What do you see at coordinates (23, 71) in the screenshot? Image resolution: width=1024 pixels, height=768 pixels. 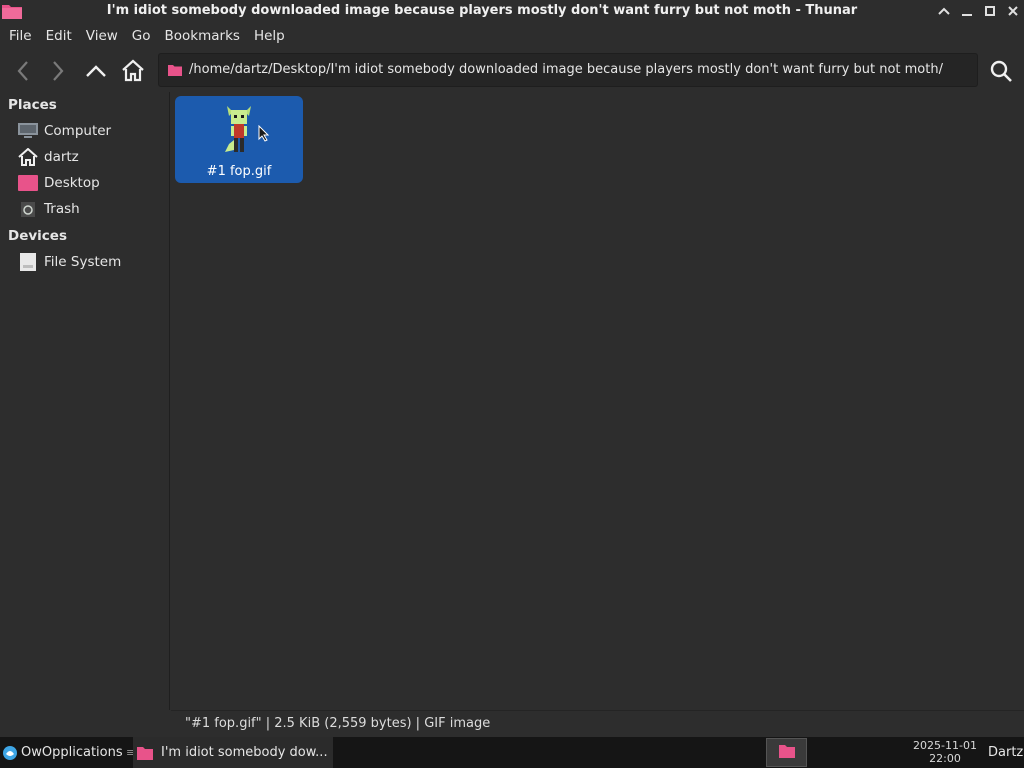 I see `back-icon` at bounding box center [23, 71].